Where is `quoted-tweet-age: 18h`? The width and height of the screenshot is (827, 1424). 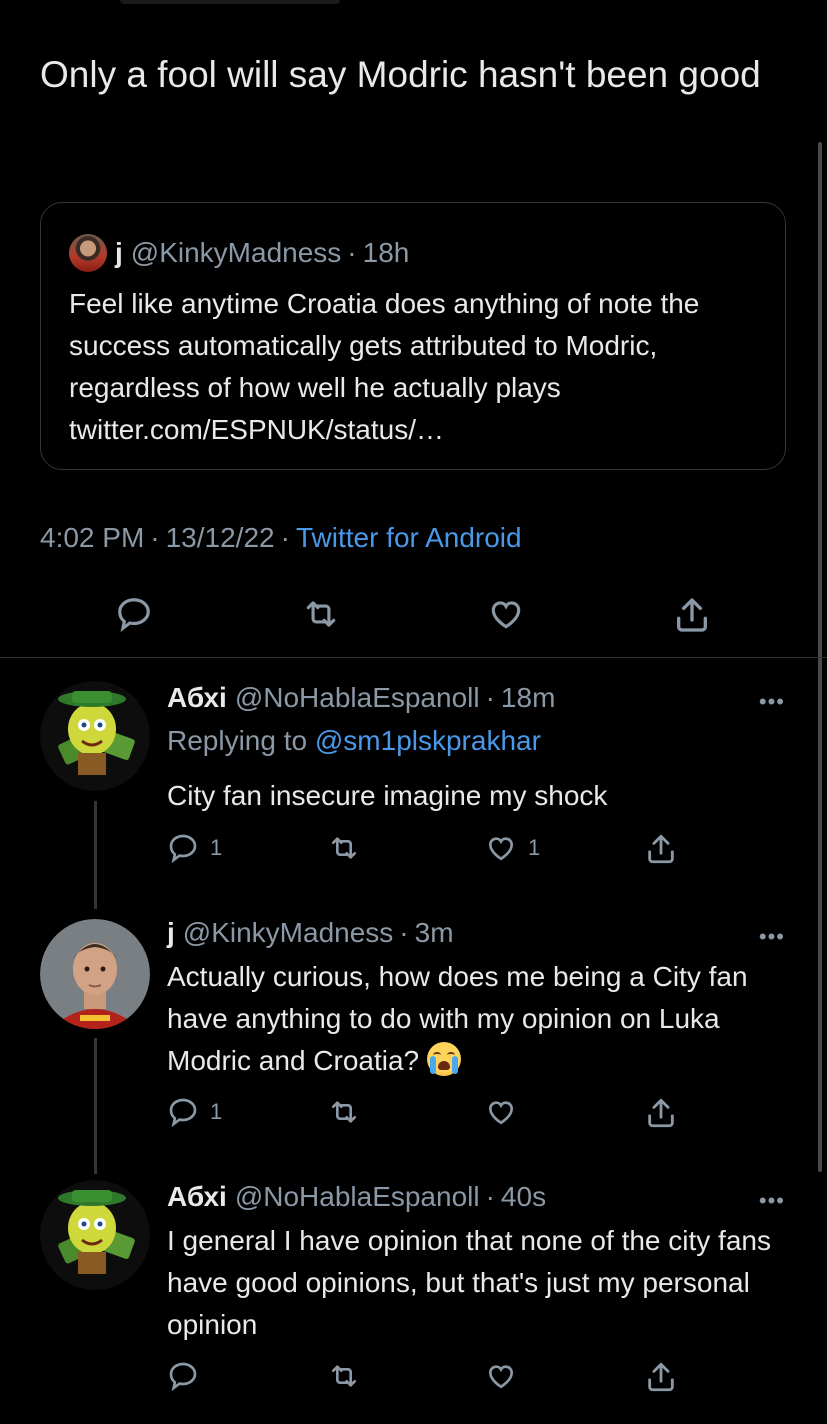
quoted-tweet-age: 18h is located at coordinates (386, 252).